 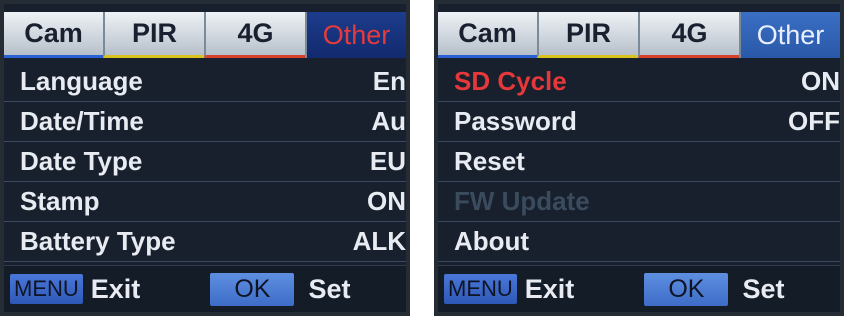 I want to click on setting-sd-cycle: SD Cycle ON, so click(x=639, y=82).